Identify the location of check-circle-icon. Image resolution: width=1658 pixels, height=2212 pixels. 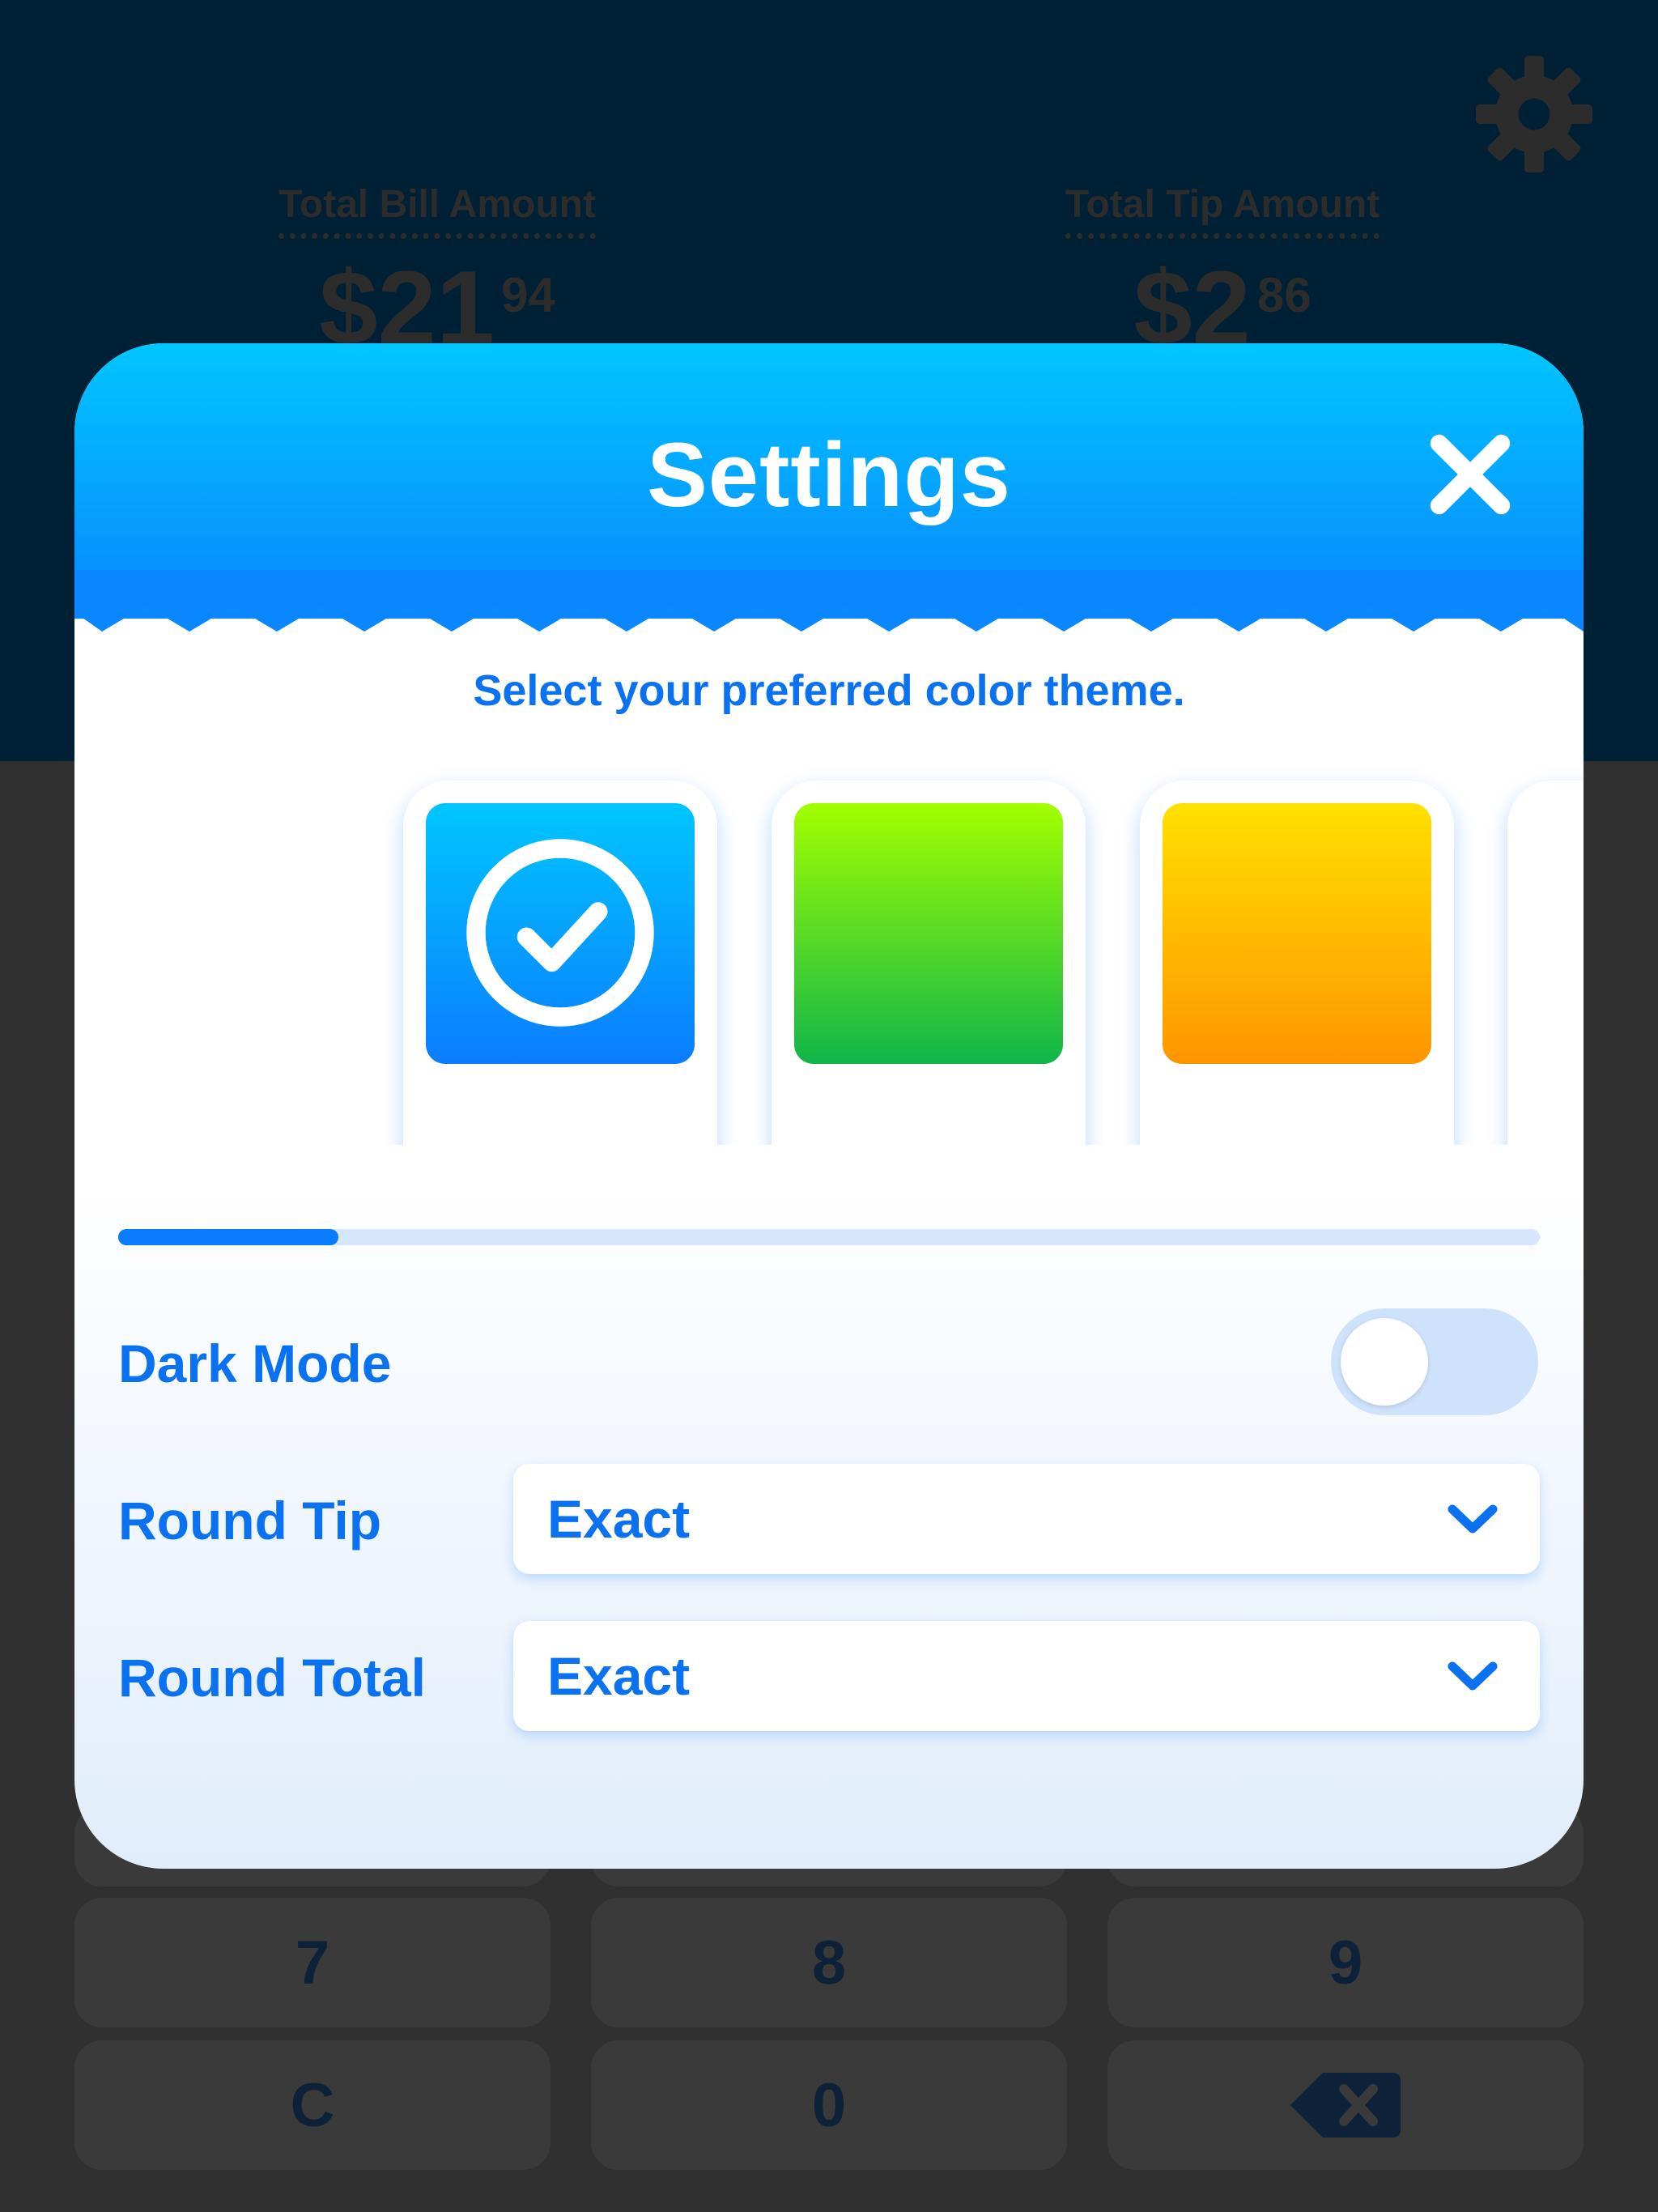
(560, 933).